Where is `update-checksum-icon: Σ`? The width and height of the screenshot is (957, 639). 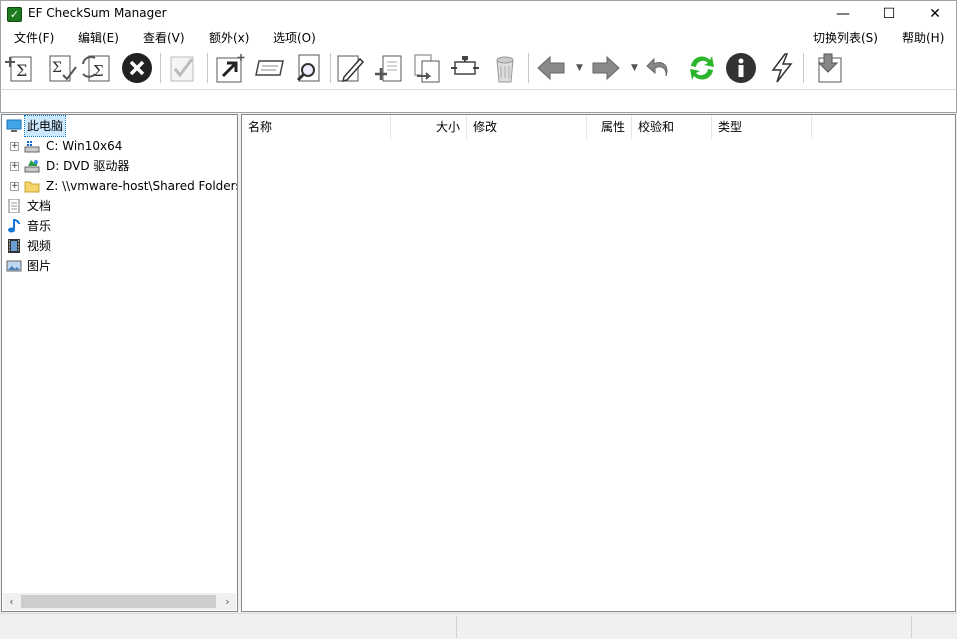 update-checksum-icon: Σ is located at coordinates (97, 68).